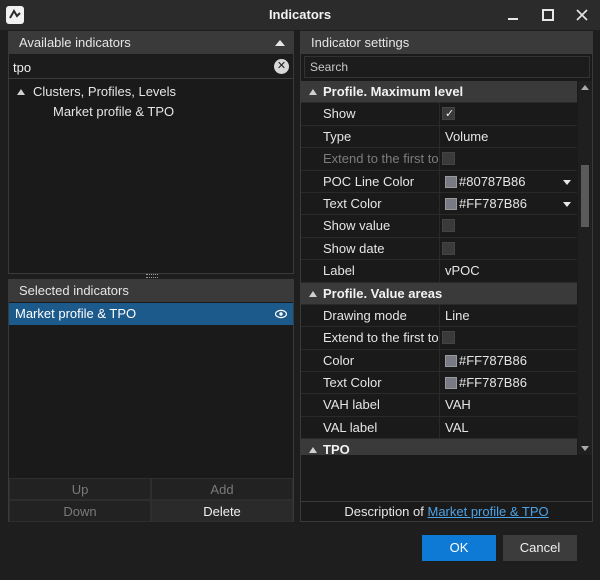 The width and height of the screenshot is (600, 580). Describe the element at coordinates (439, 447) in the screenshot. I see `section-tpo: TPO` at that location.